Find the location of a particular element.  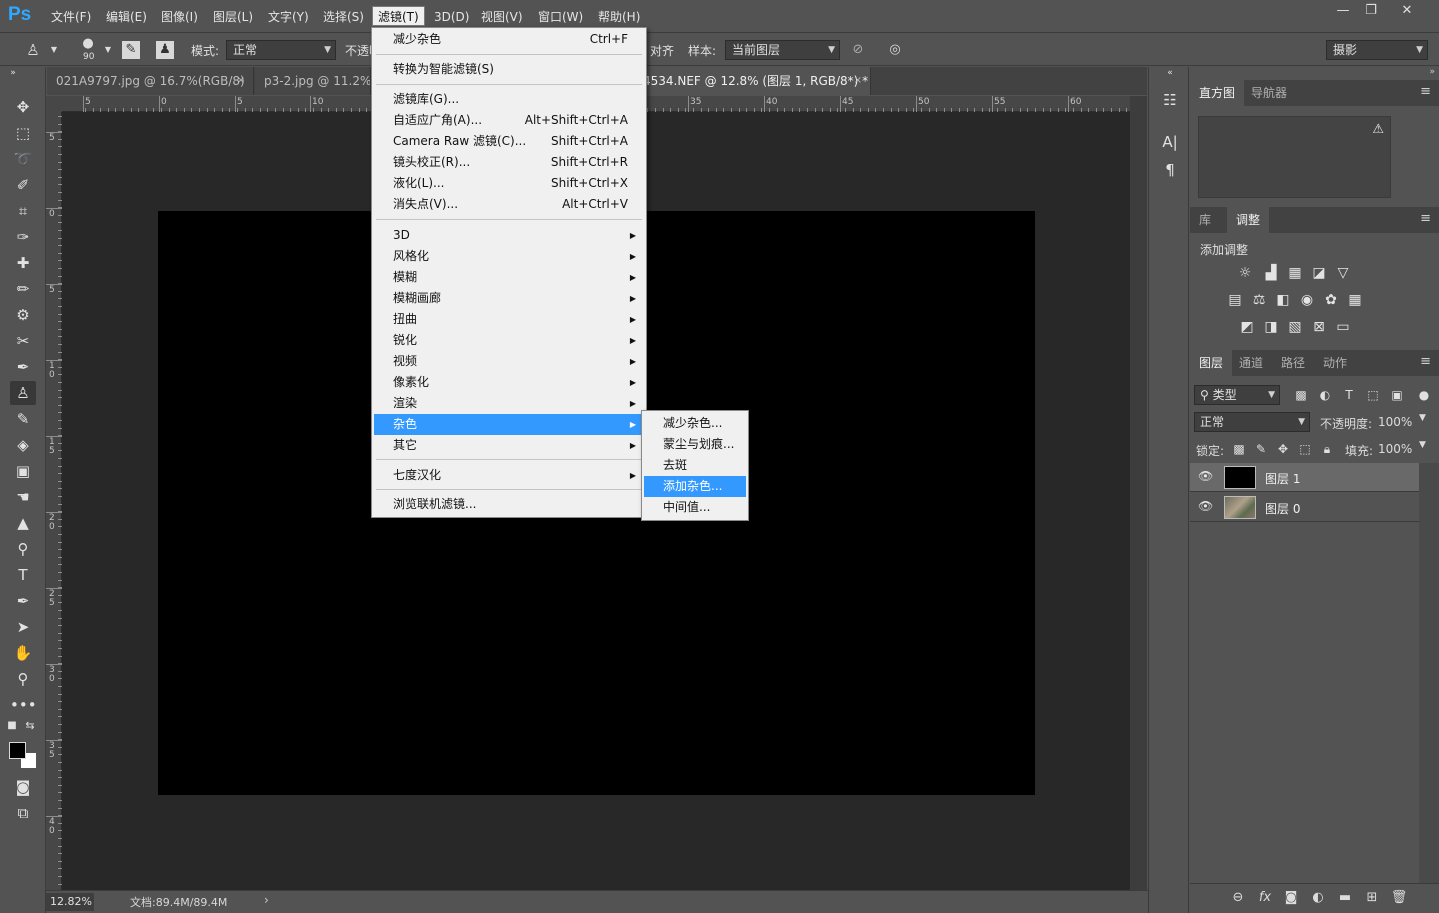

menu-item-adaptive-wide-angle: 自适应广角(A)... Alt+Shift+Ctrl+A is located at coordinates (509, 120).